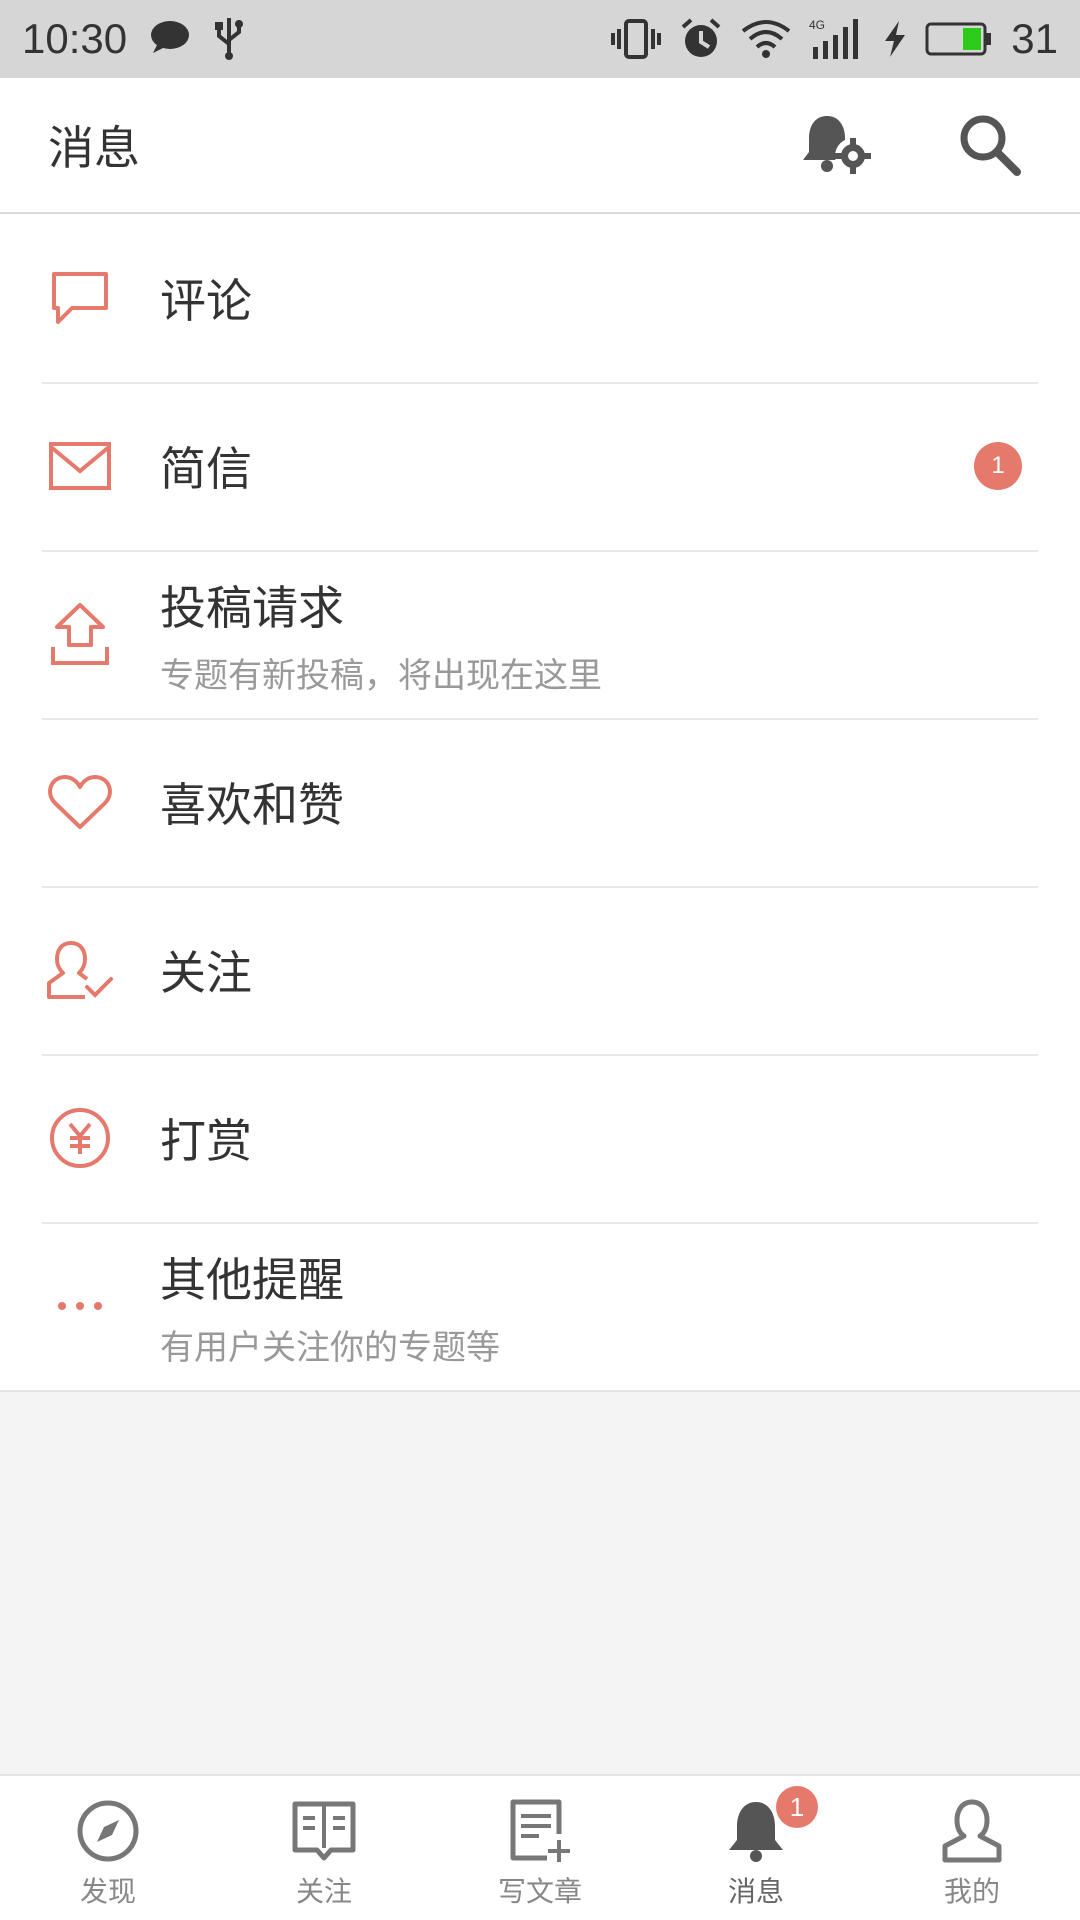  I want to click on item-subtitle: 有用户关注你的专题等, so click(330, 1347).